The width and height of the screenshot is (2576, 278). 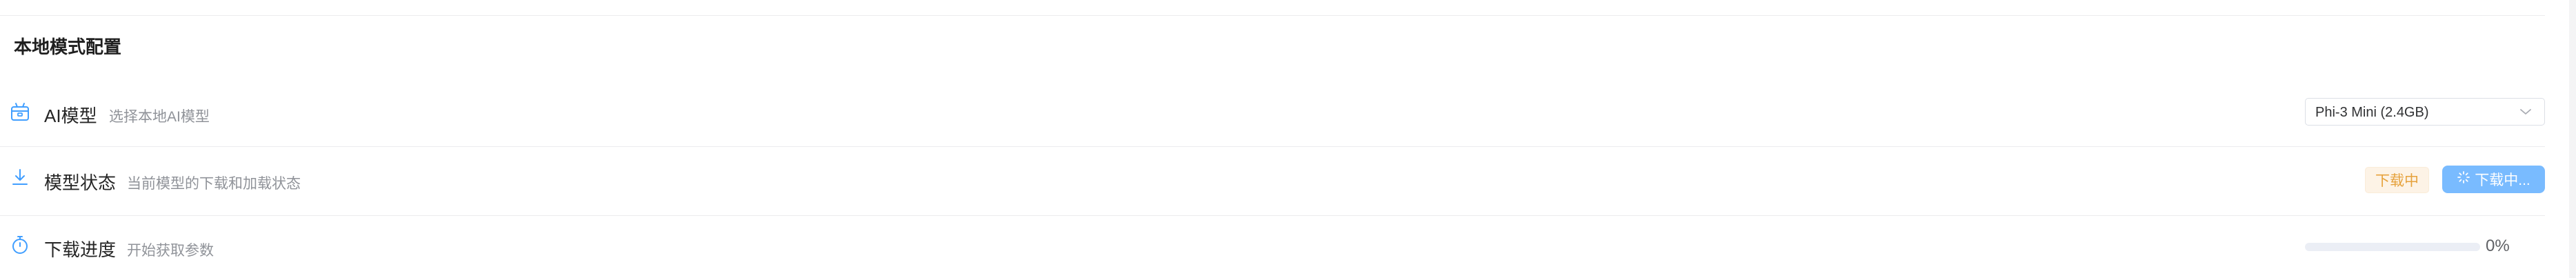 What do you see at coordinates (2397, 180) in the screenshot?
I see `status-badge: 下载中` at bounding box center [2397, 180].